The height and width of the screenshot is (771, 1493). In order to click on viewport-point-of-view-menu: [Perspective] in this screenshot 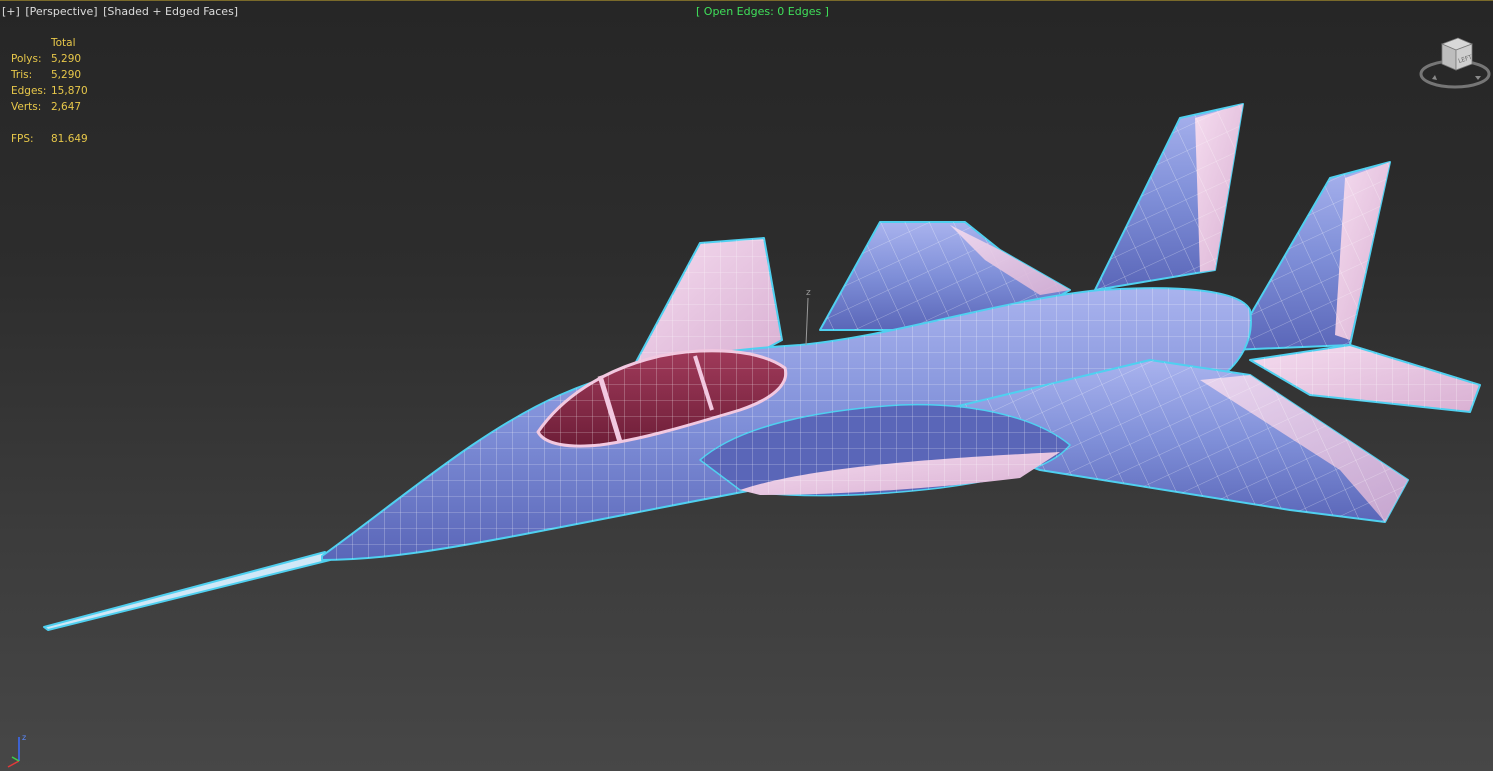, I will do `click(61, 11)`.